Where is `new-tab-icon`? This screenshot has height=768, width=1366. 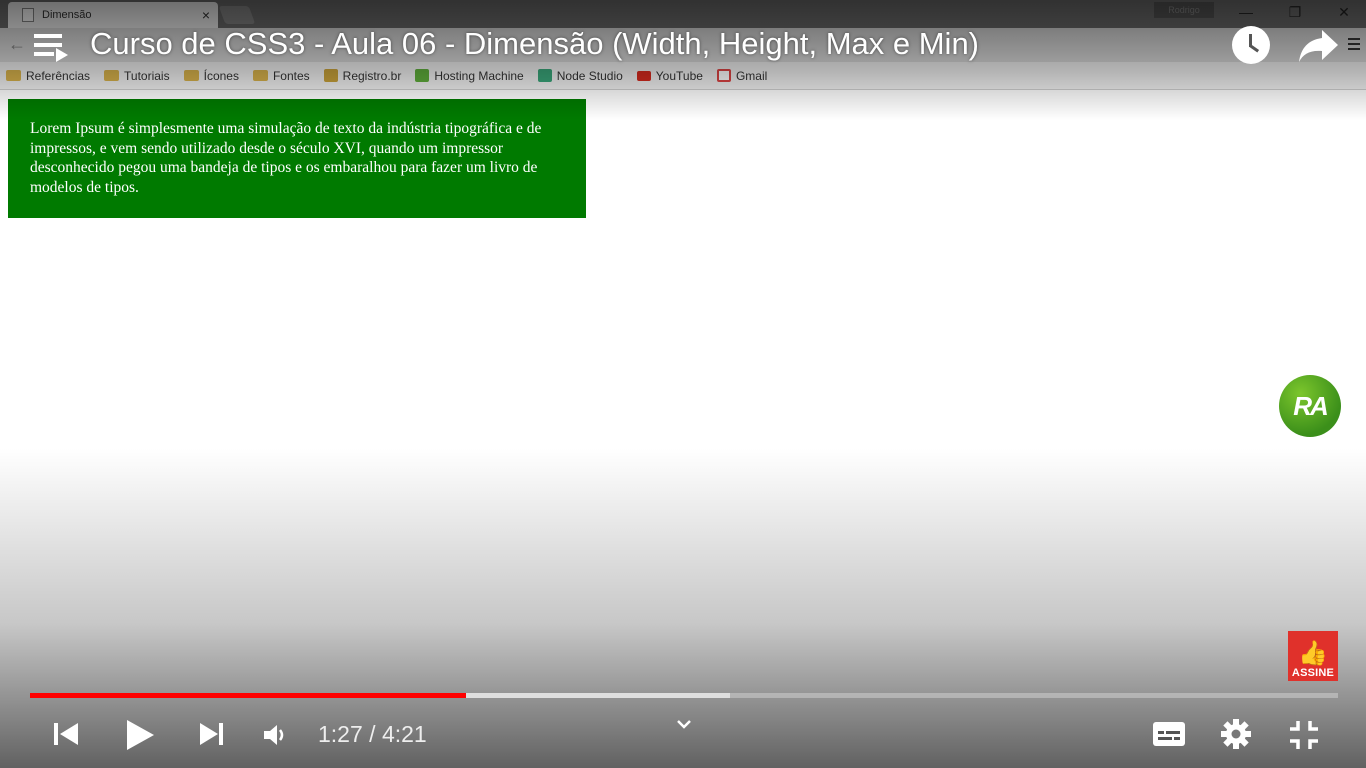 new-tab-icon is located at coordinates (237, 15).